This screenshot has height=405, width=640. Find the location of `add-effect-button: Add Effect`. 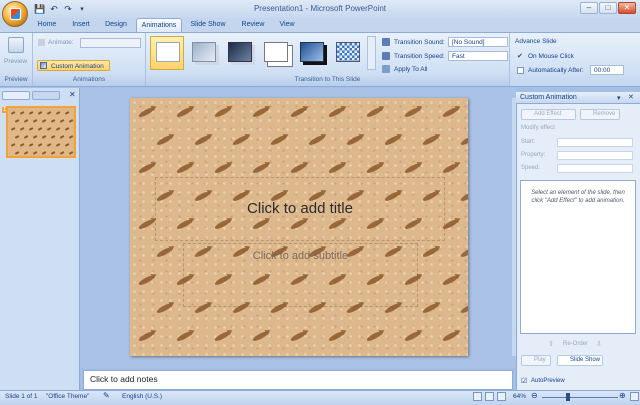

add-effect-button: Add Effect is located at coordinates (548, 114).